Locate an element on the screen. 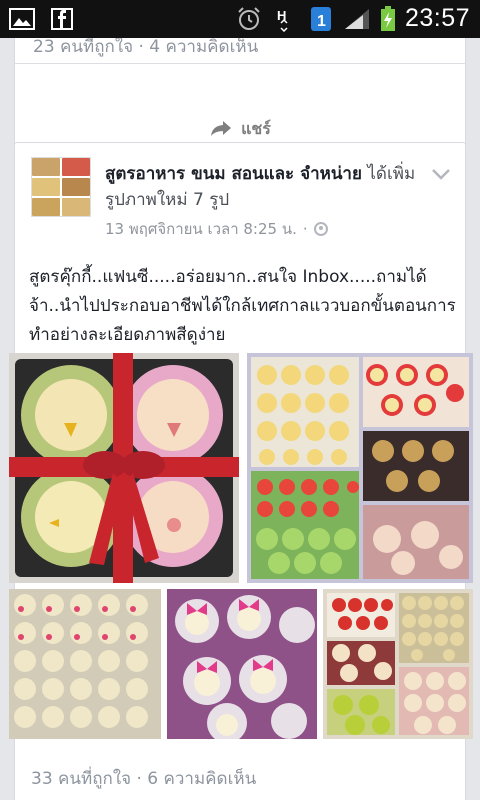 Image resolution: width=480 pixels, height=800 pixels. page-name-link: สูตรอาหาร ขนม สอนและ จำหน่าย is located at coordinates (233, 174).